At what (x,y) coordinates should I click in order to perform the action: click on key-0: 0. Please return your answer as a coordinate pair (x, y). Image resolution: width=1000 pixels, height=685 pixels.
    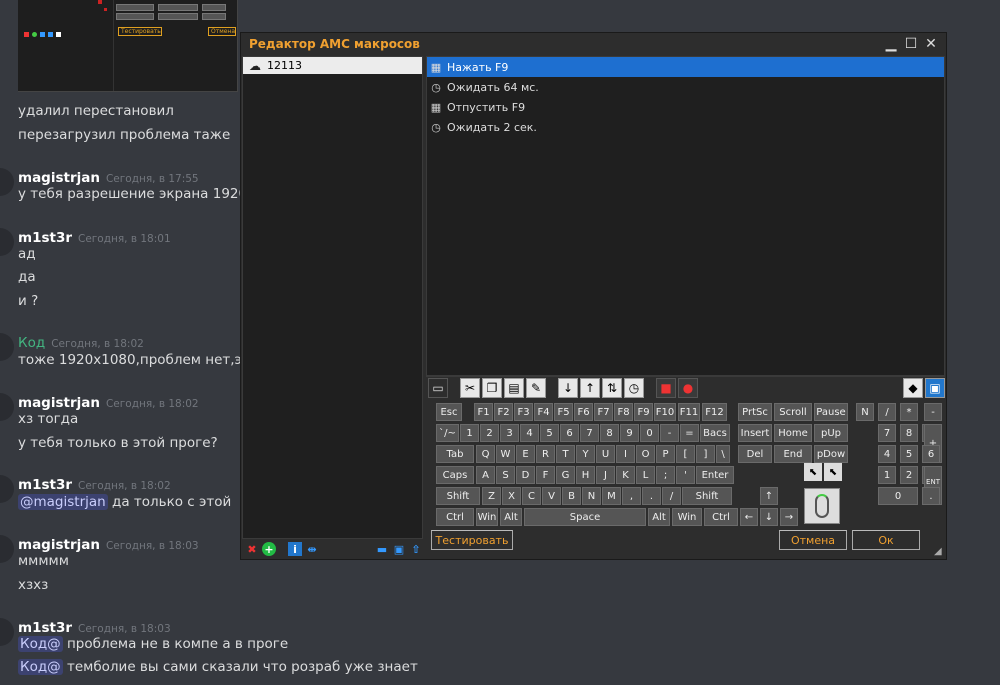
    Looking at the image, I should click on (649, 433).